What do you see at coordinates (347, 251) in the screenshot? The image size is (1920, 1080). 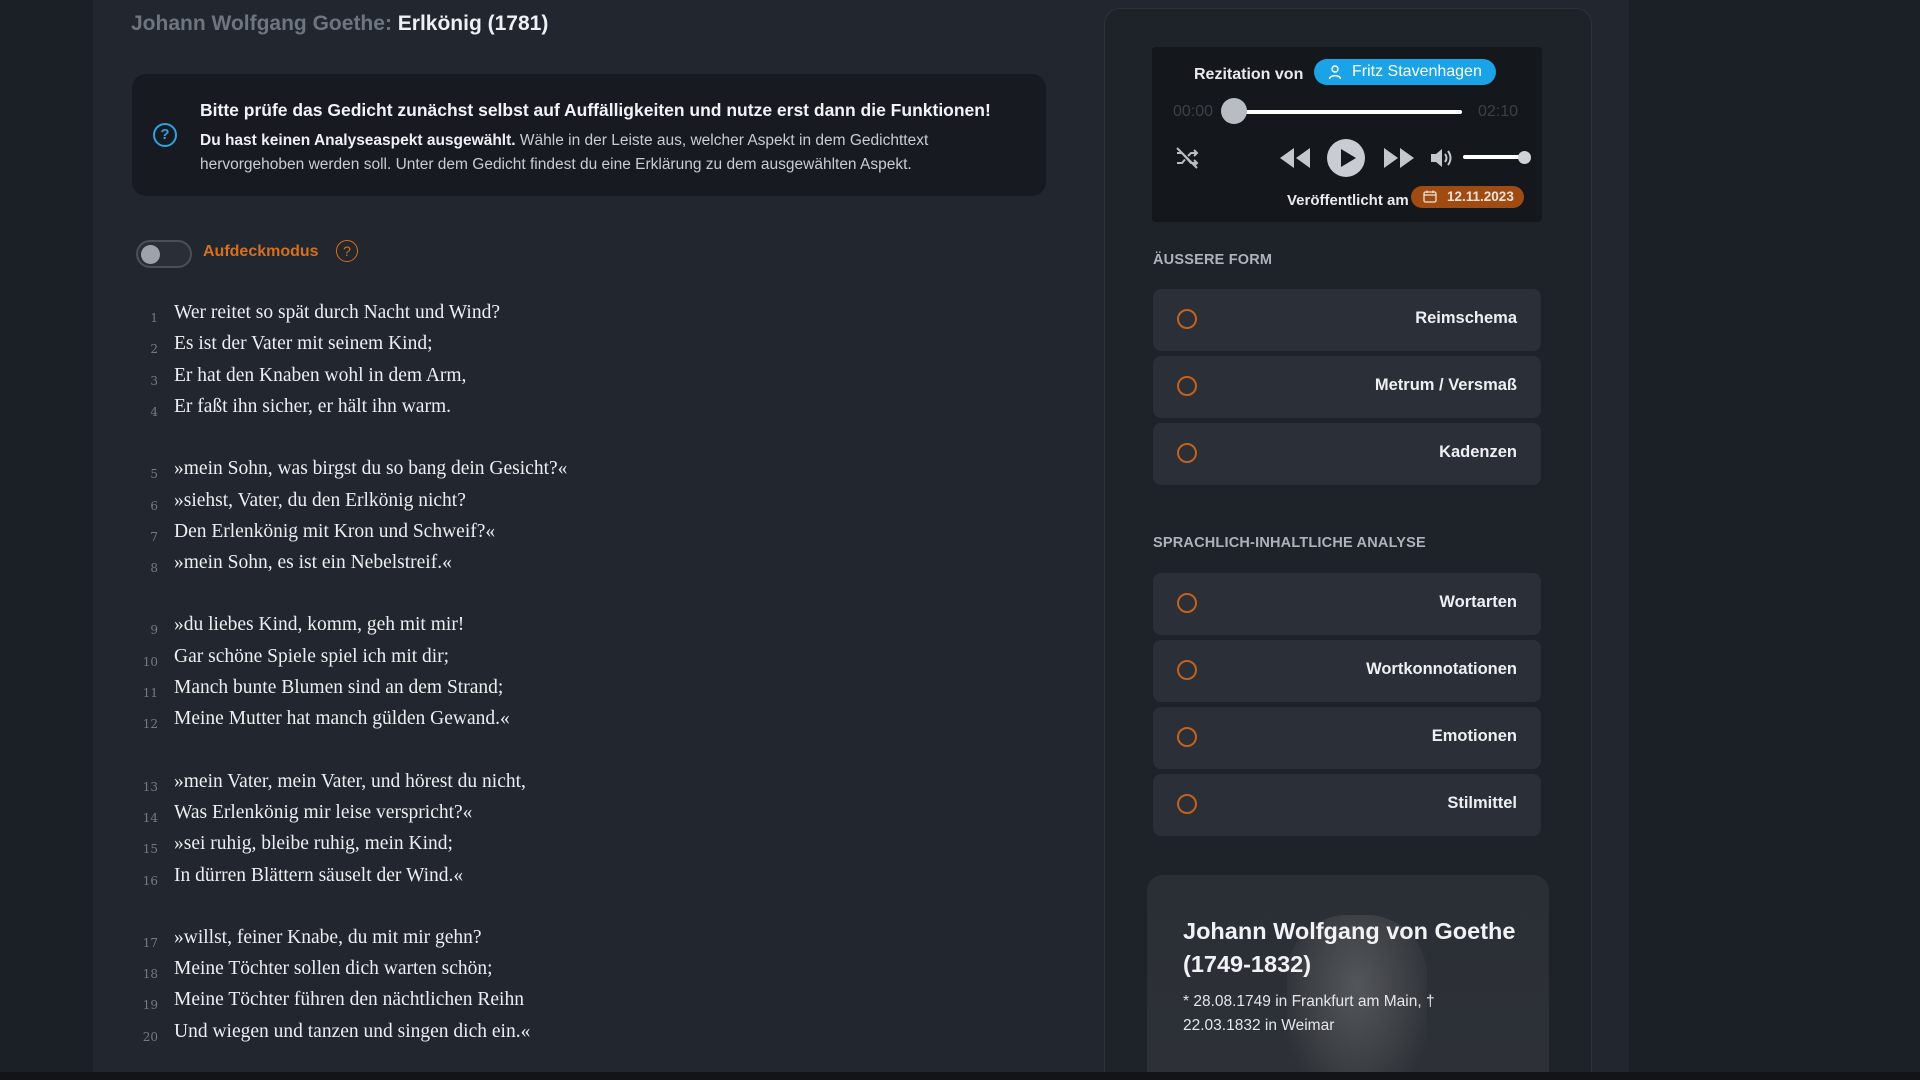 I see `help-icon: ?` at bounding box center [347, 251].